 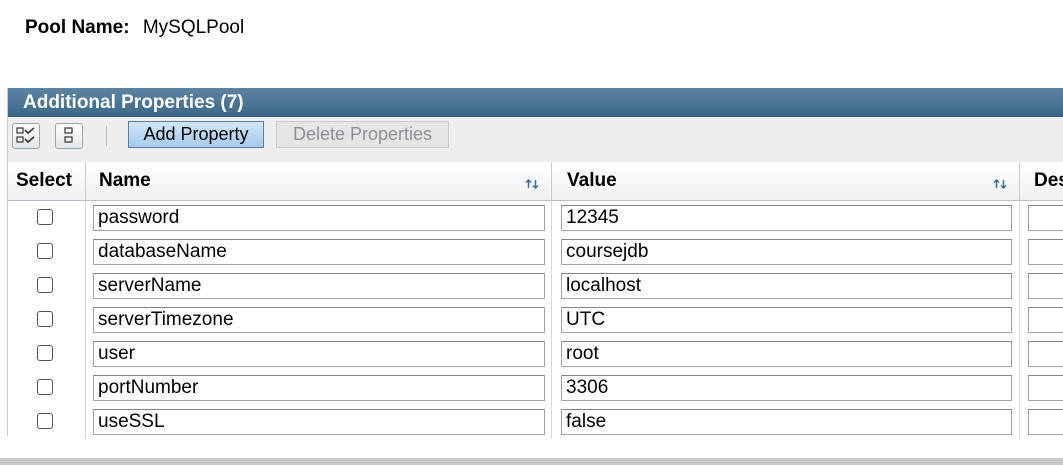 What do you see at coordinates (134, 28) in the screenshot?
I see `pool-name-row: Pool Name: MySQLPool` at bounding box center [134, 28].